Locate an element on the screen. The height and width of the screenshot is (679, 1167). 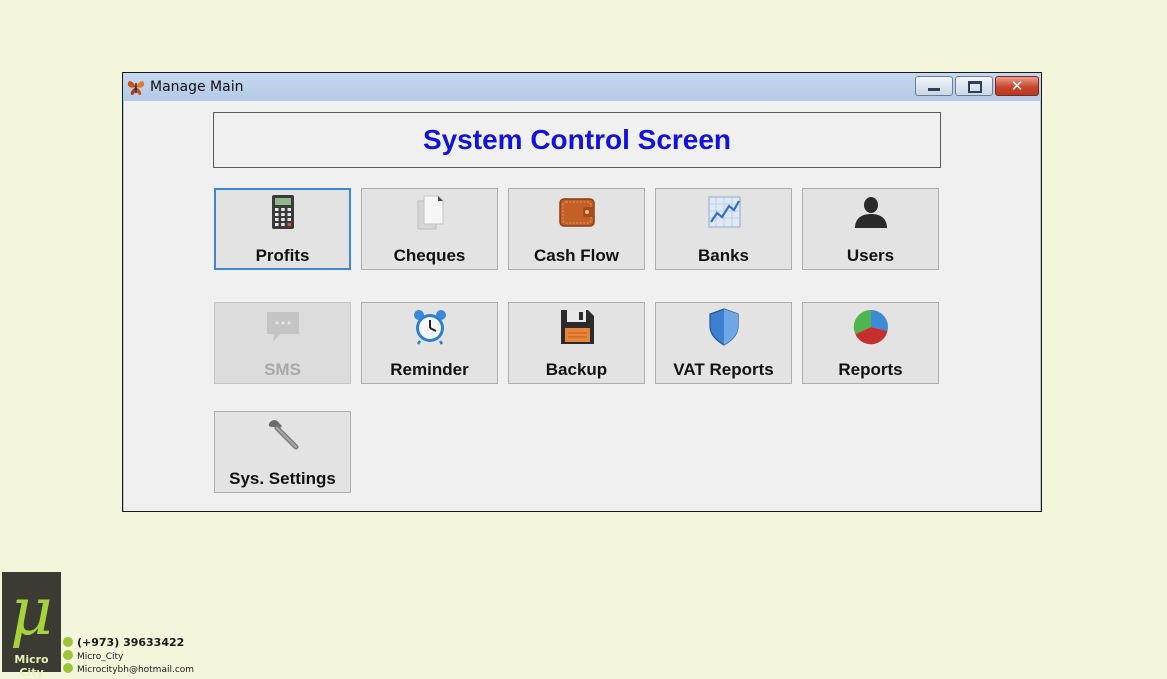
cheques-button: Cheques is located at coordinates (429, 229).